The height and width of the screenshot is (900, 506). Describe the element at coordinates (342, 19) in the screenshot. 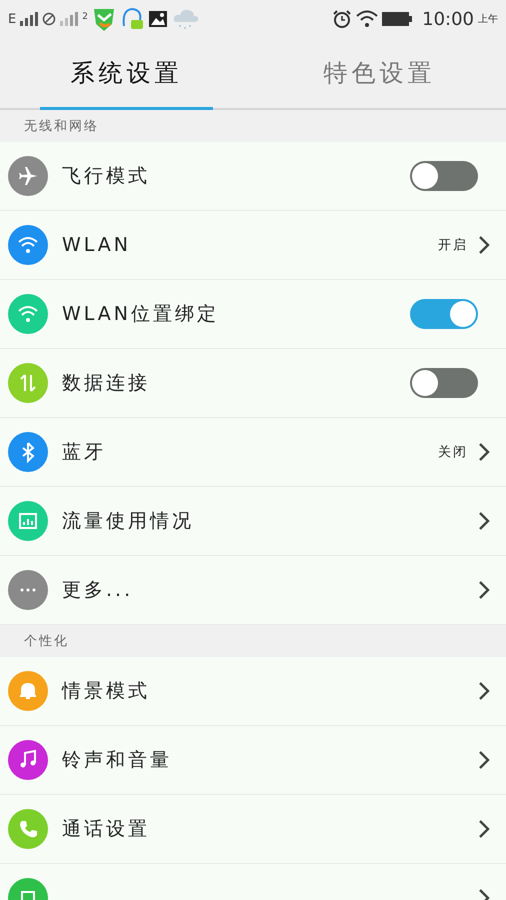

I see `alarm-icon` at that location.